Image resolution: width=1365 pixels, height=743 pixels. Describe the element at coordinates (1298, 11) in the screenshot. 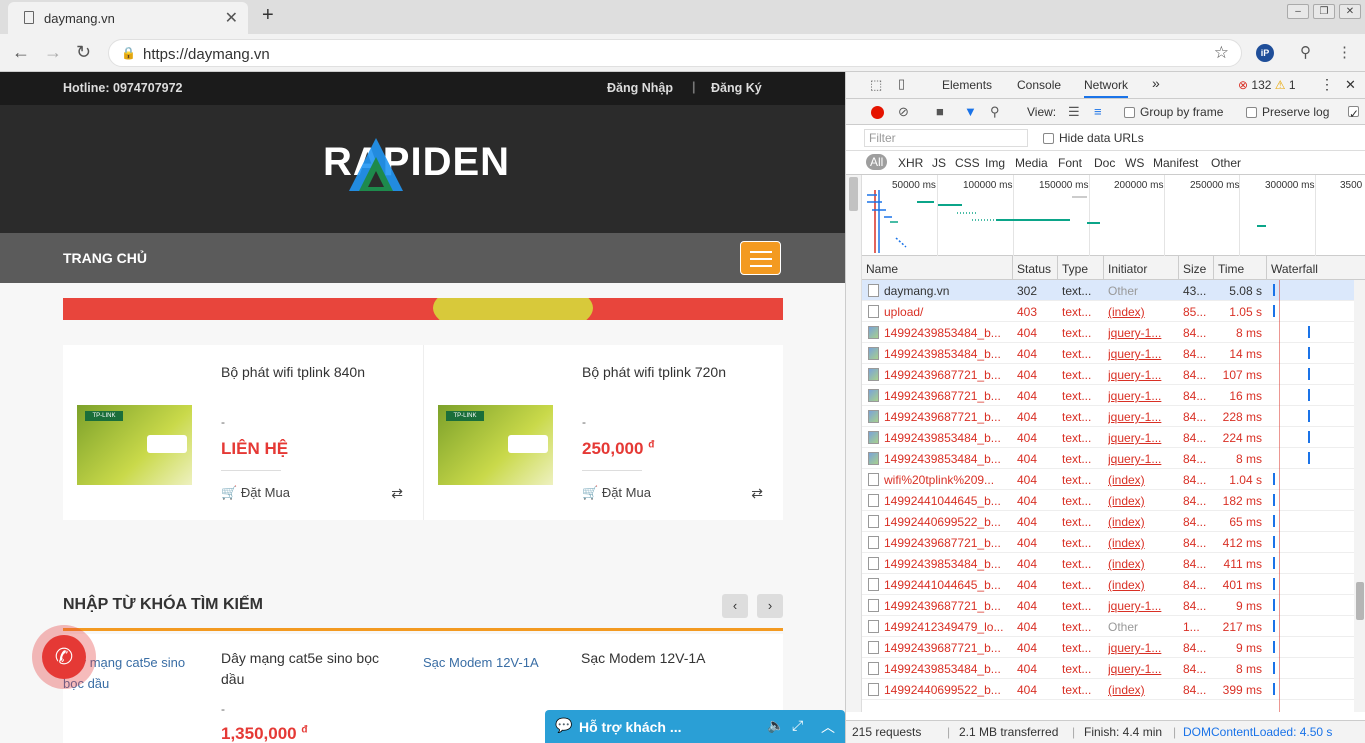

I see `minimize-button: –` at that location.